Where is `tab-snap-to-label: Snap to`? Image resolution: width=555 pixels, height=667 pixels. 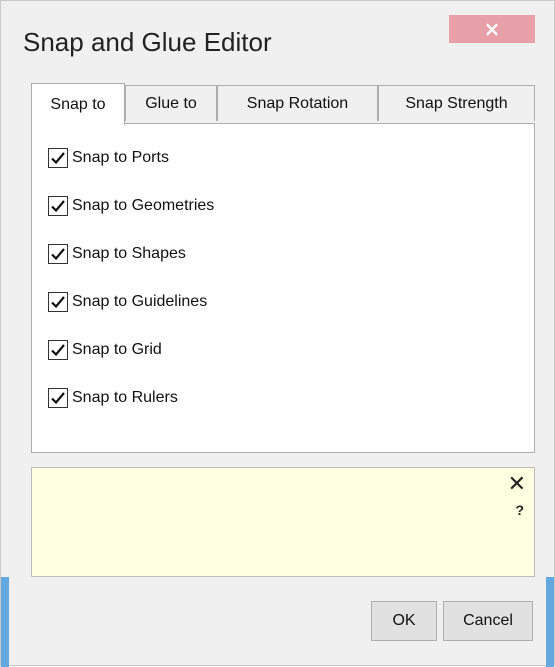 tab-snap-to-label: Snap to is located at coordinates (78, 104).